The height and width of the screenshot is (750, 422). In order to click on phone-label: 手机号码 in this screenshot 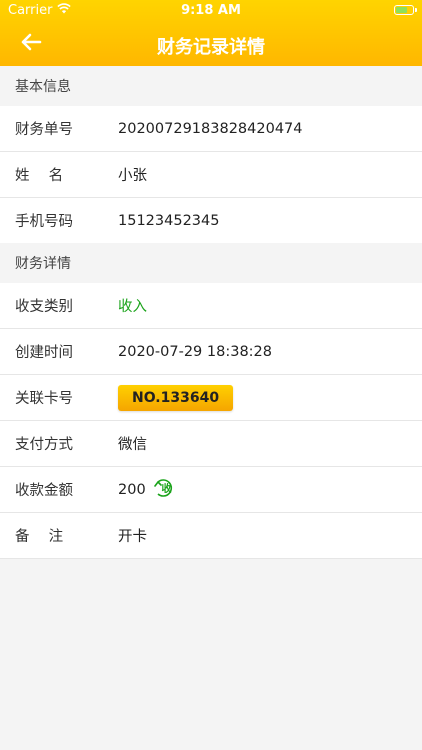, I will do `click(44, 222)`.